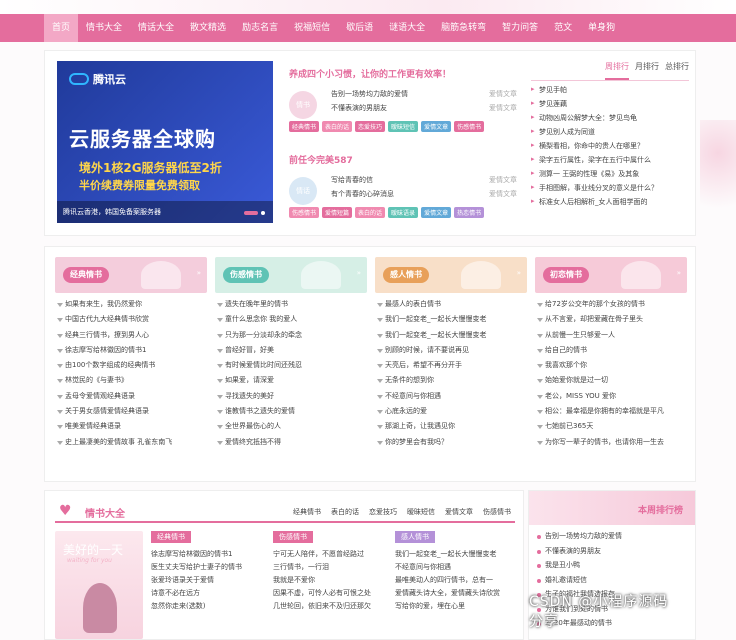  I want to click on carousel-dots, so click(254, 213).